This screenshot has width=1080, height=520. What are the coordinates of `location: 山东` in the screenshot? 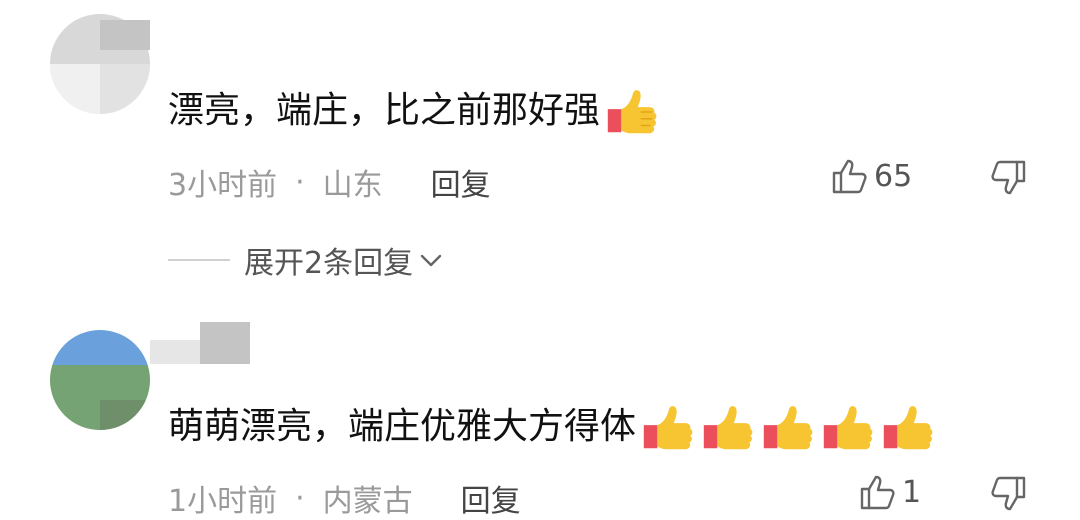 It's located at (352, 185).